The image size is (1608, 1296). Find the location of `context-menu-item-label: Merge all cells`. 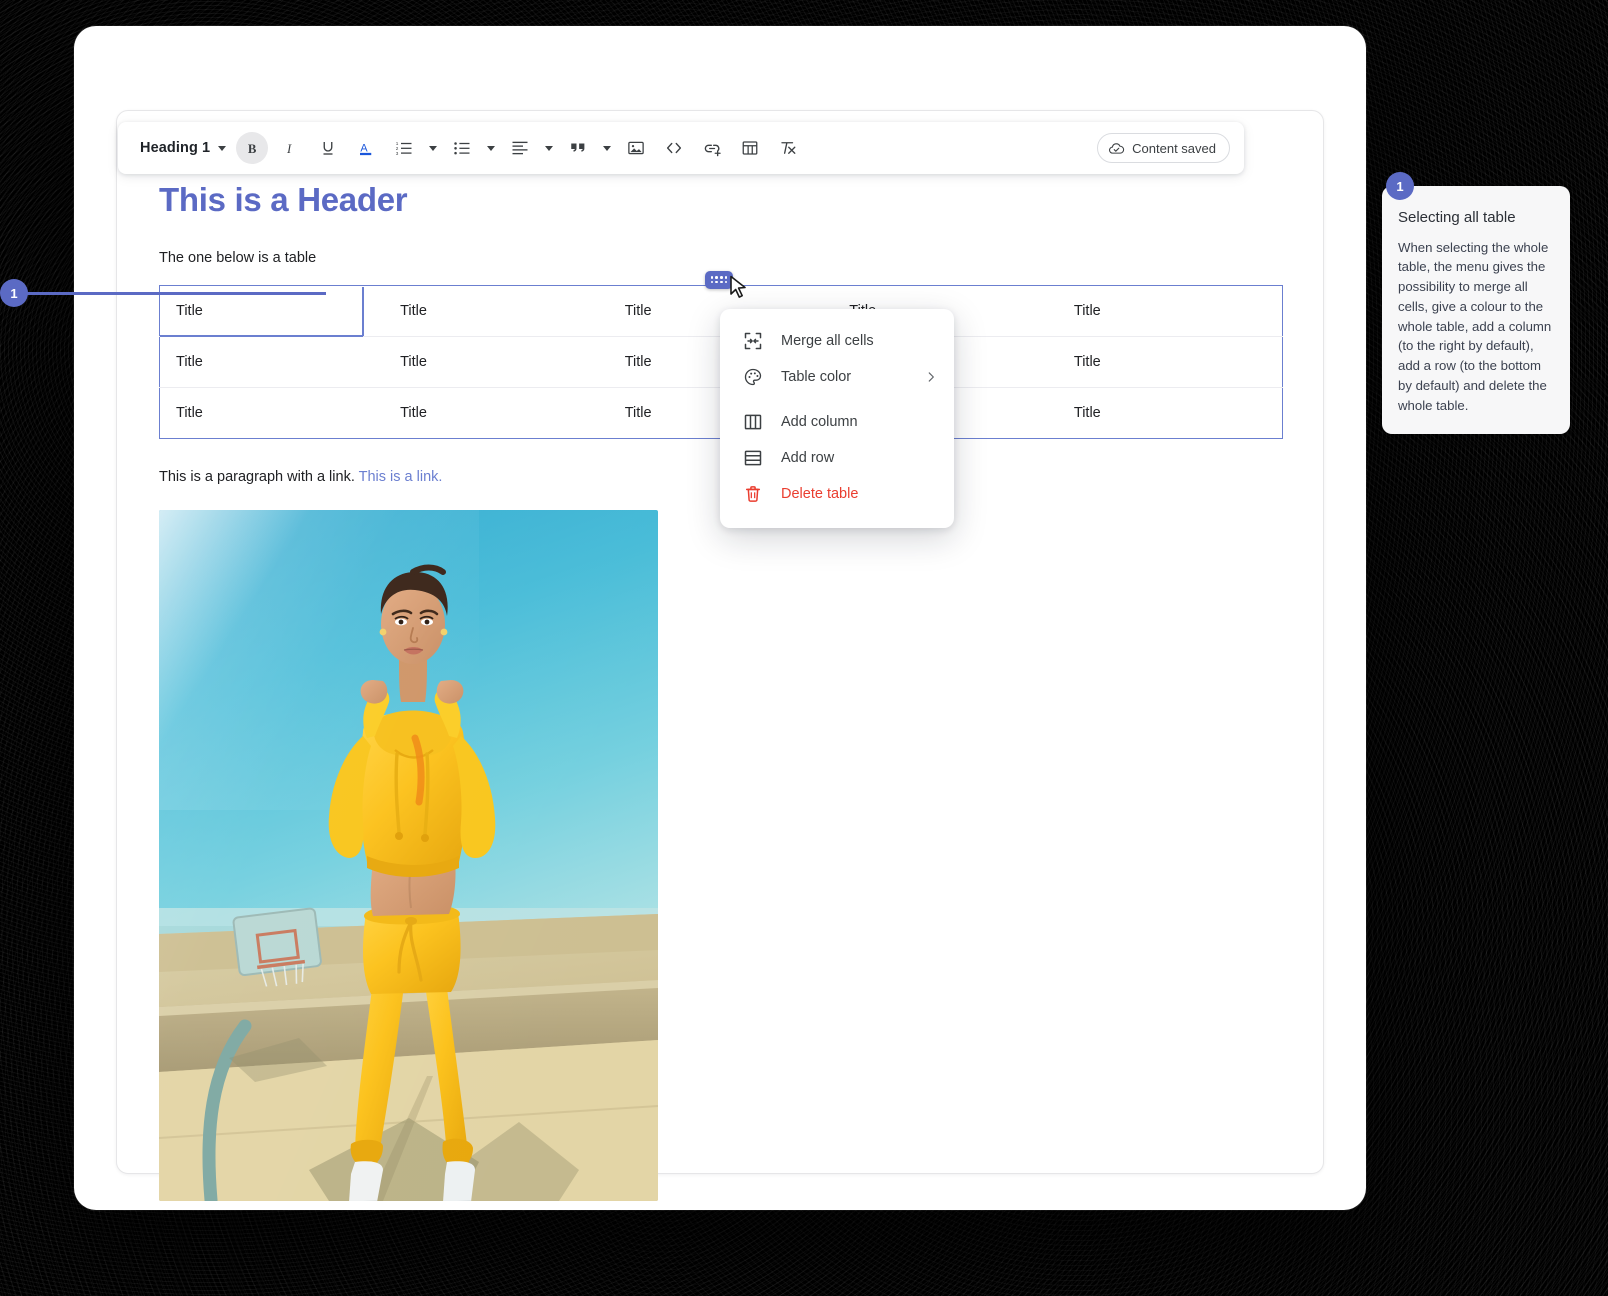

context-menu-item-label: Merge all cells is located at coordinates (827, 340).